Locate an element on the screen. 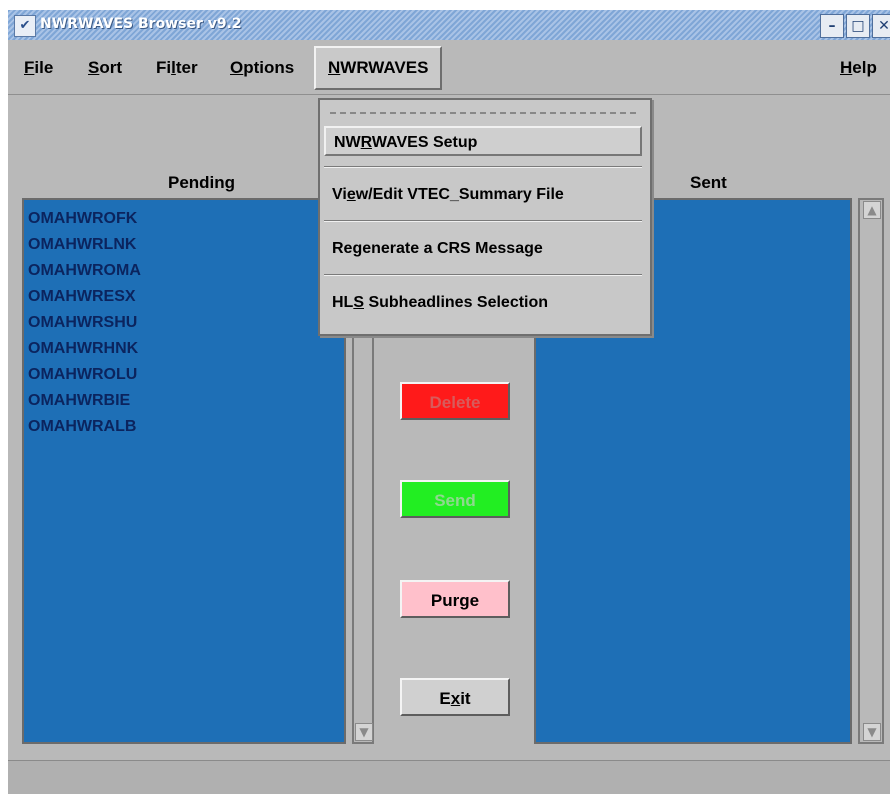  menu-options: Options is located at coordinates (262, 68).